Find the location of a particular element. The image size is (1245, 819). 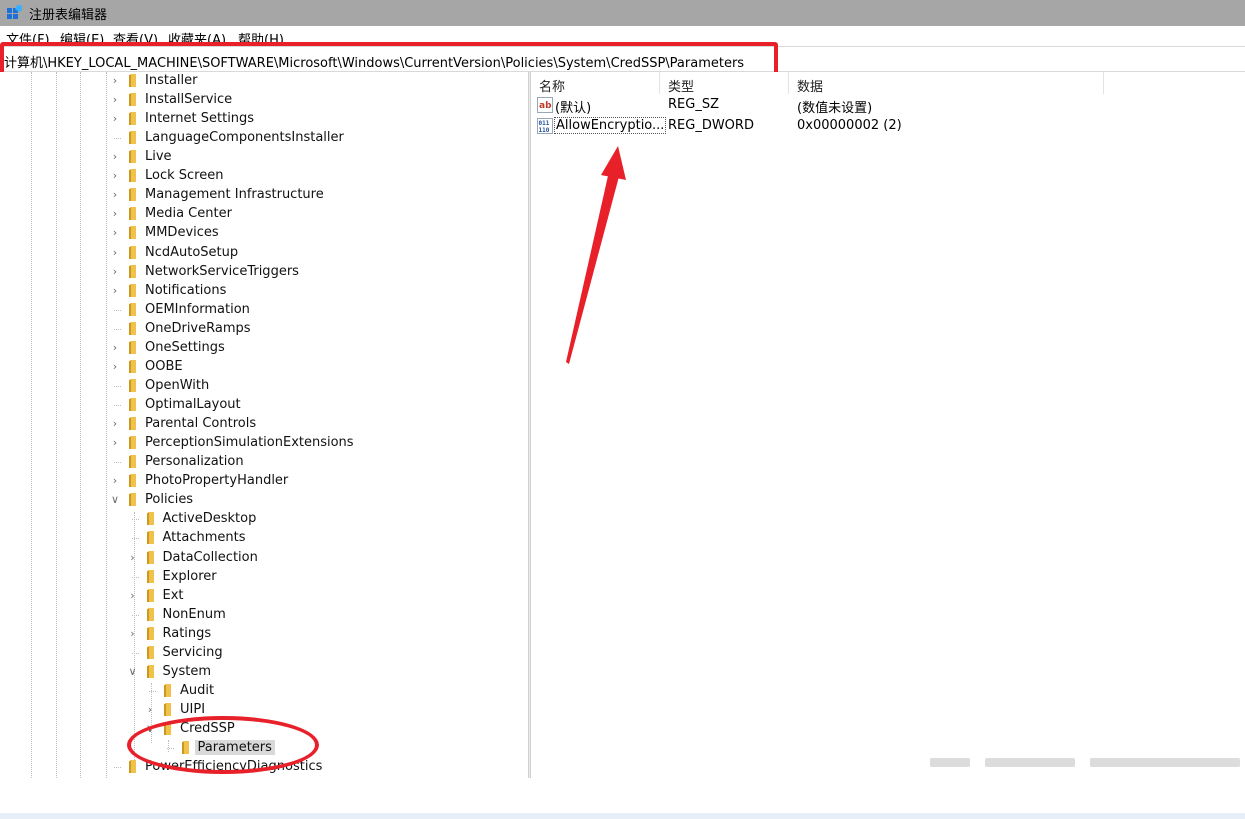

regedit-app-icon is located at coordinates (14, 12).